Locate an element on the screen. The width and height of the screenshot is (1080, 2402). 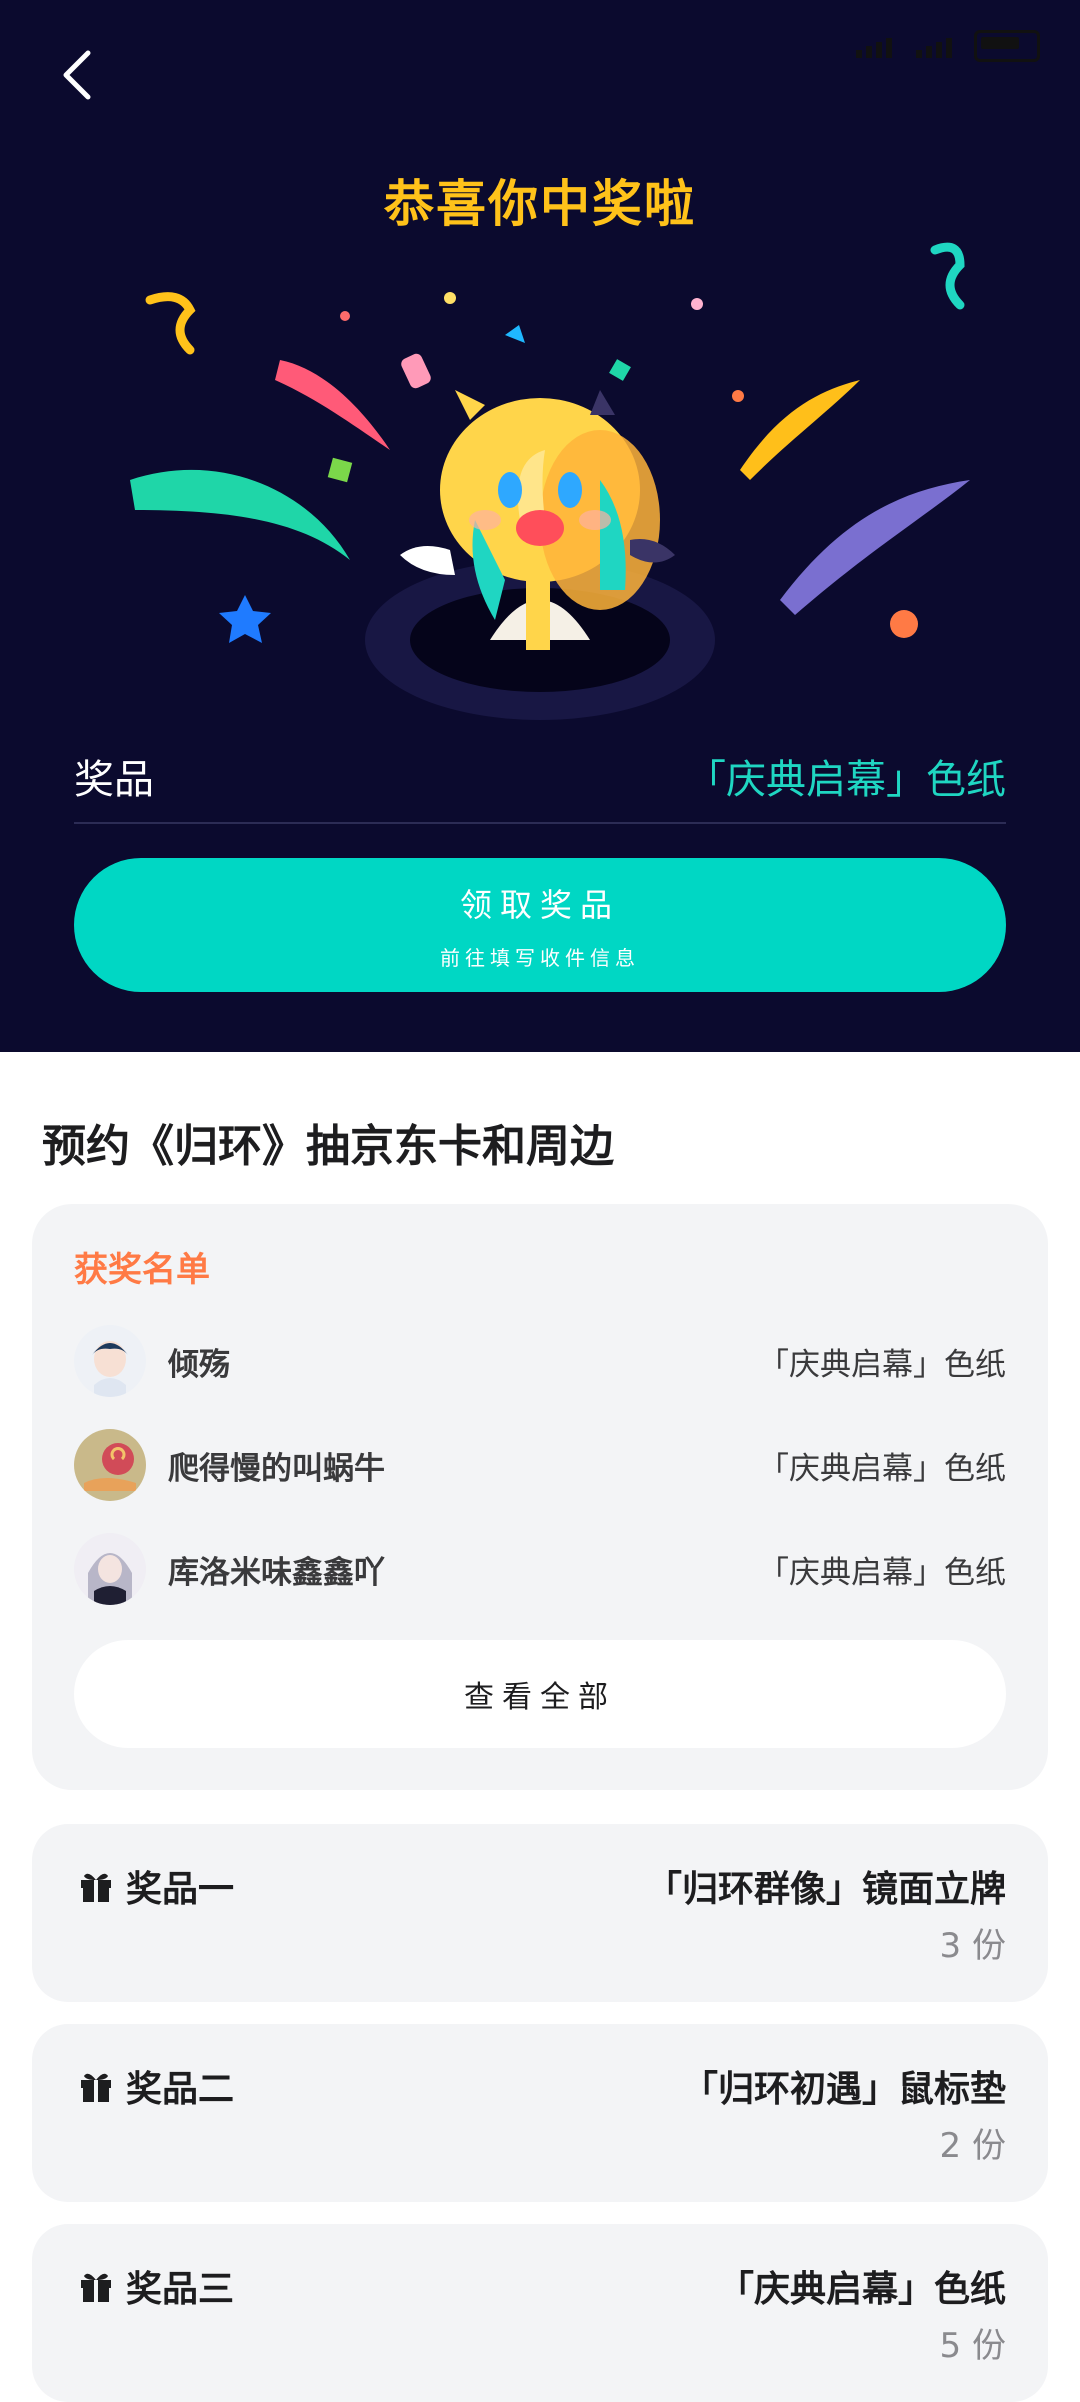
prize-label: 奖品 is located at coordinates (114, 780).